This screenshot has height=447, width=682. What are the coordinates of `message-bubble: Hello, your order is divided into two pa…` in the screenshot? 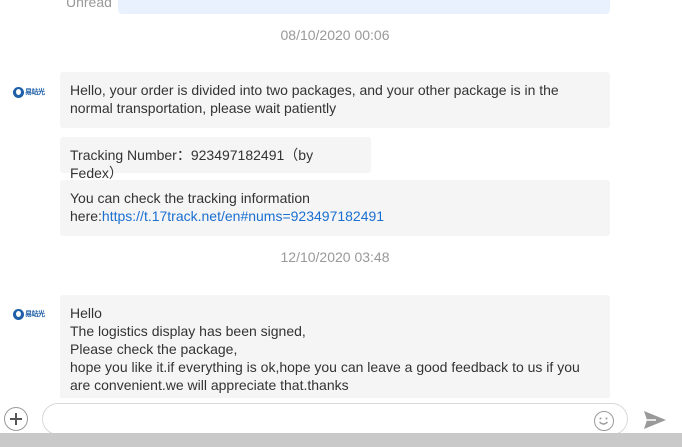 It's located at (335, 100).